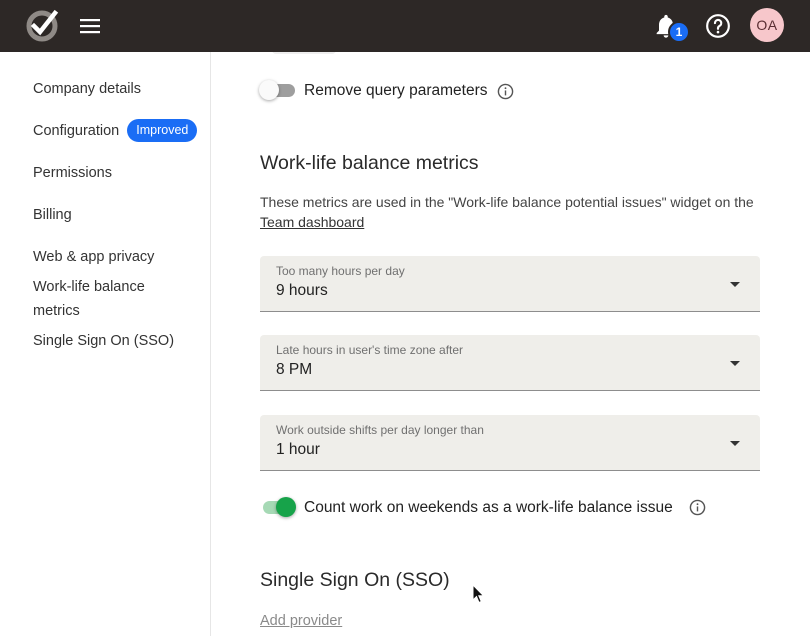  What do you see at coordinates (369, 163) in the screenshot?
I see `work-life-balance-heading: Work-life balance metrics` at bounding box center [369, 163].